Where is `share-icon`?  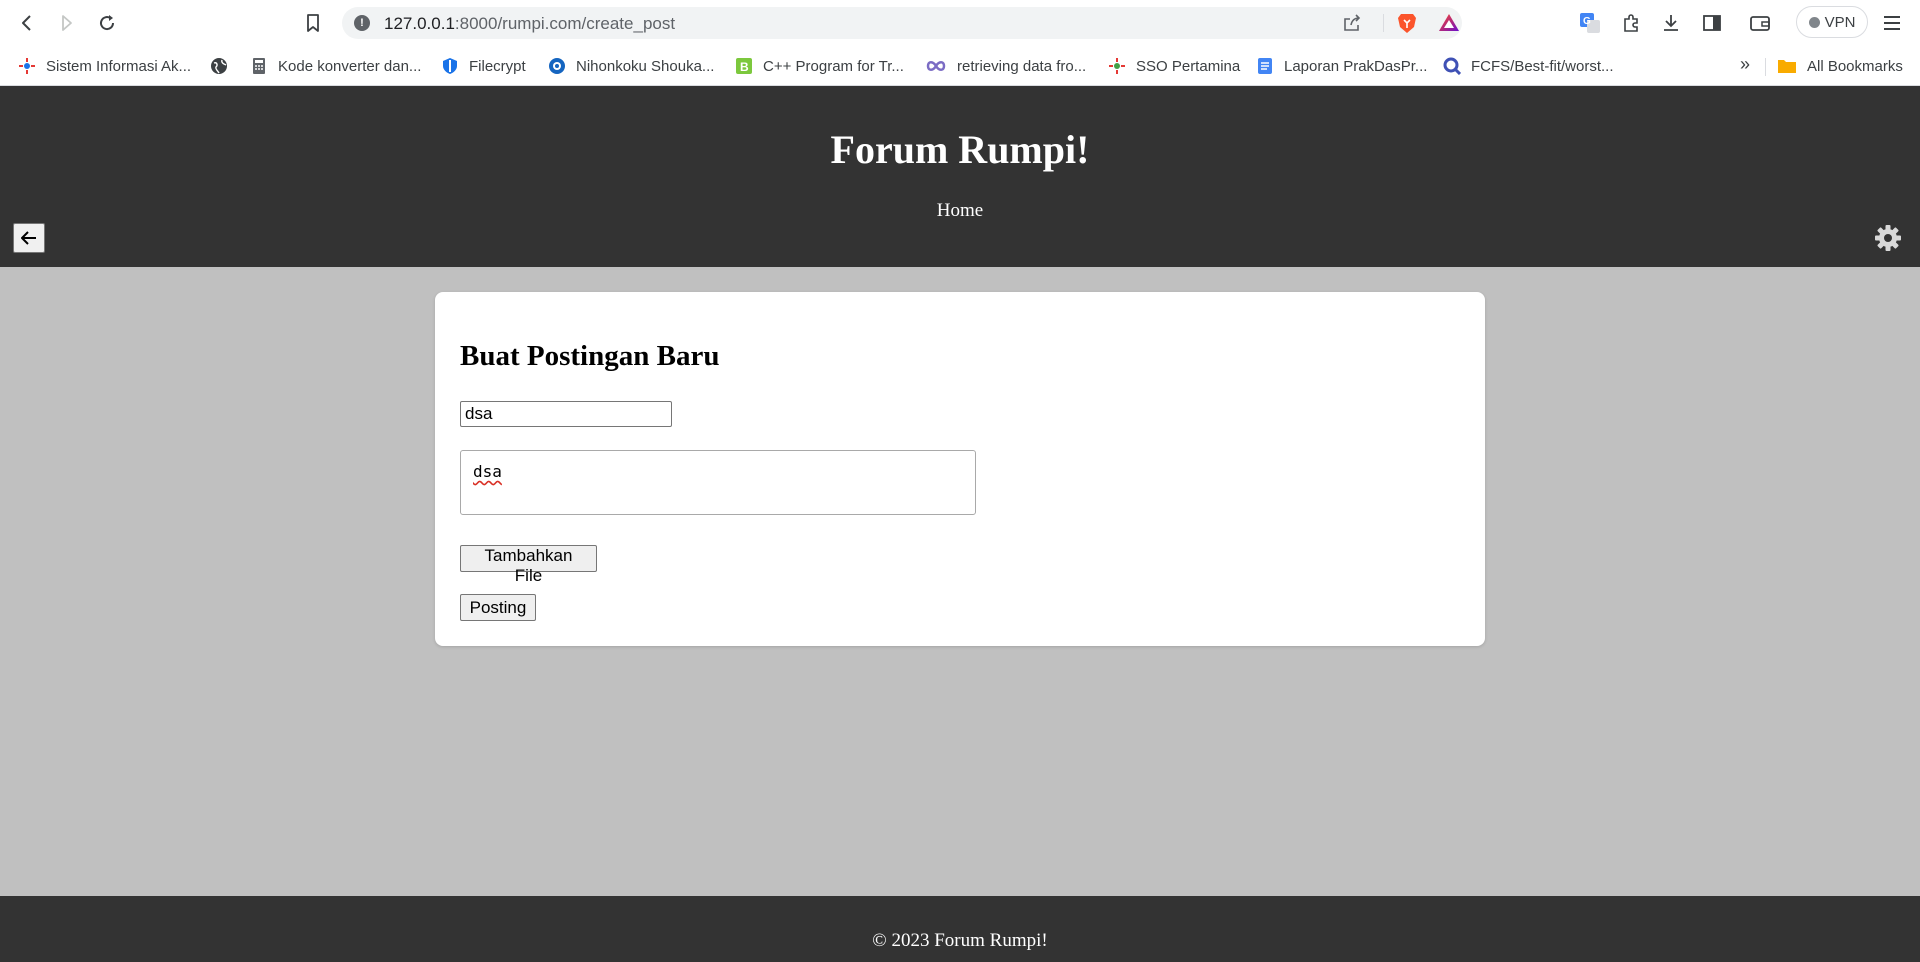
share-icon is located at coordinates (1352, 25).